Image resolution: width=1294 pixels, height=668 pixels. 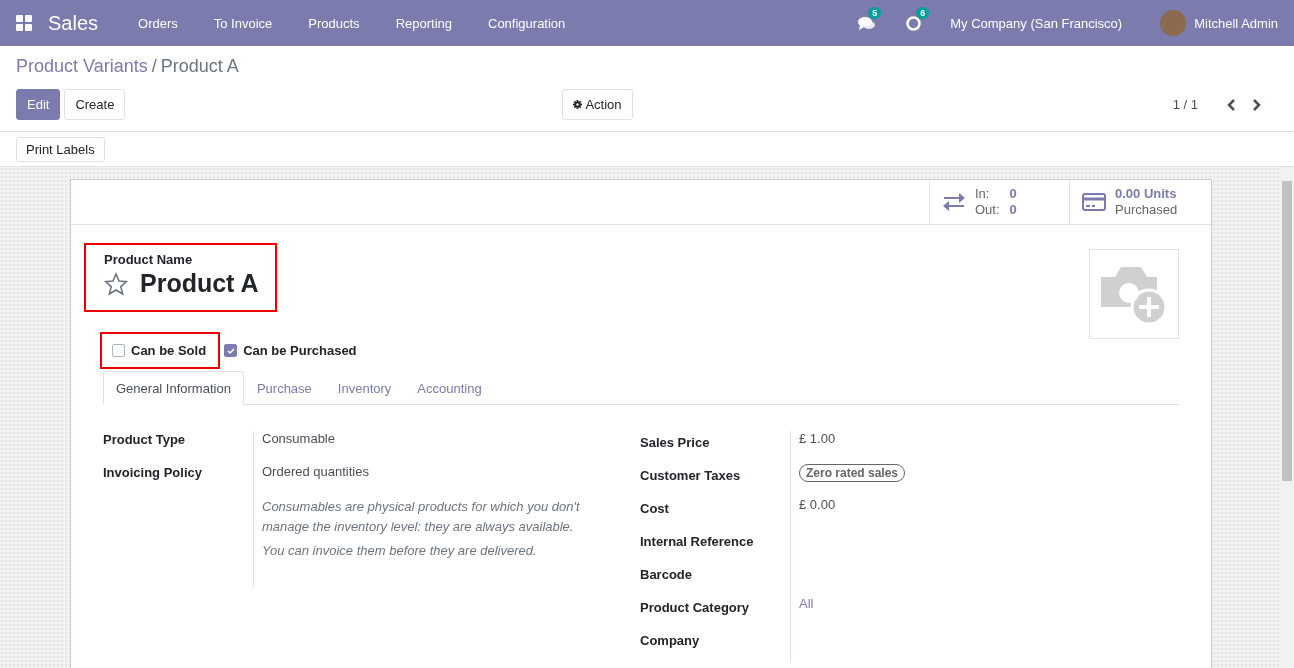 I want to click on previous-chevron-icon, so click(x=1231, y=104).